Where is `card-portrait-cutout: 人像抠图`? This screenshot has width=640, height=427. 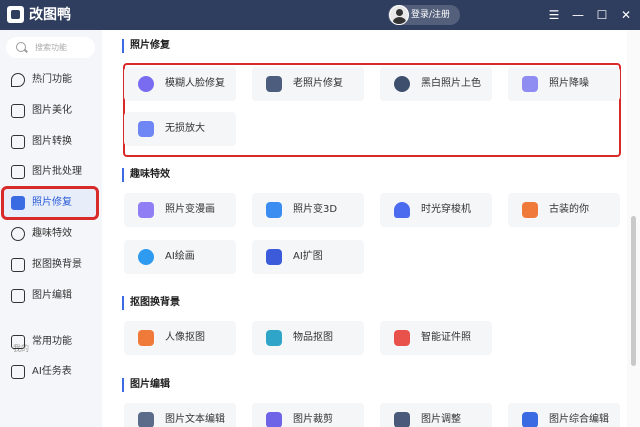 card-portrait-cutout: 人像抠图 is located at coordinates (180, 338).